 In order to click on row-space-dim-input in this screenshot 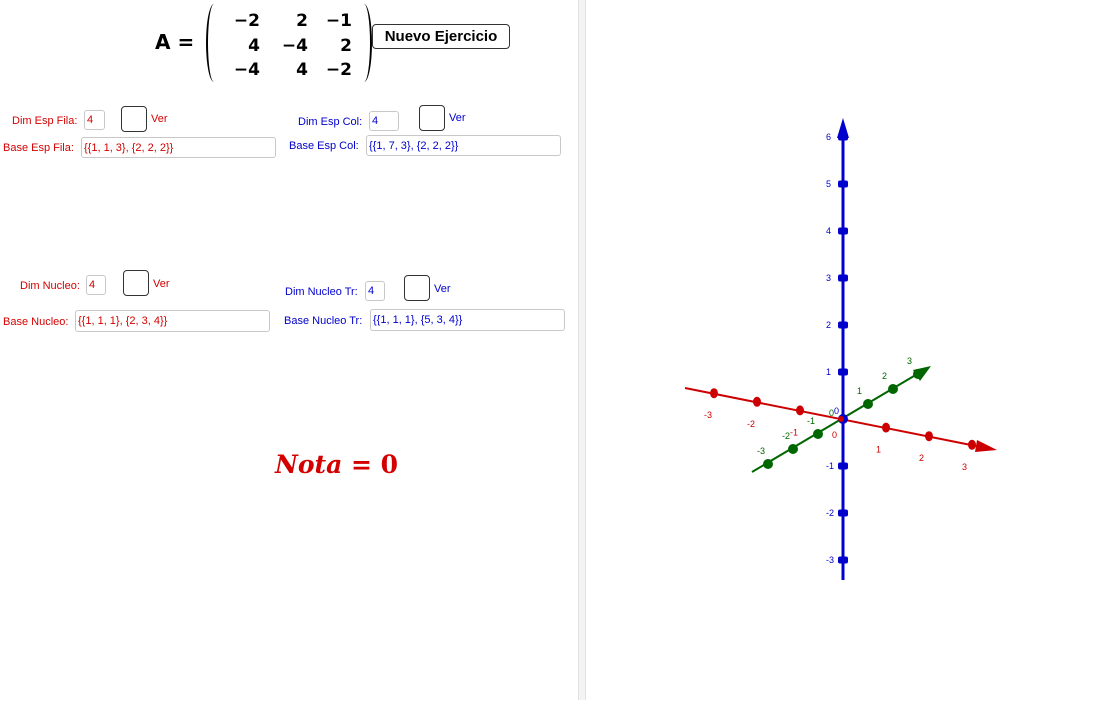, I will do `click(94, 120)`.